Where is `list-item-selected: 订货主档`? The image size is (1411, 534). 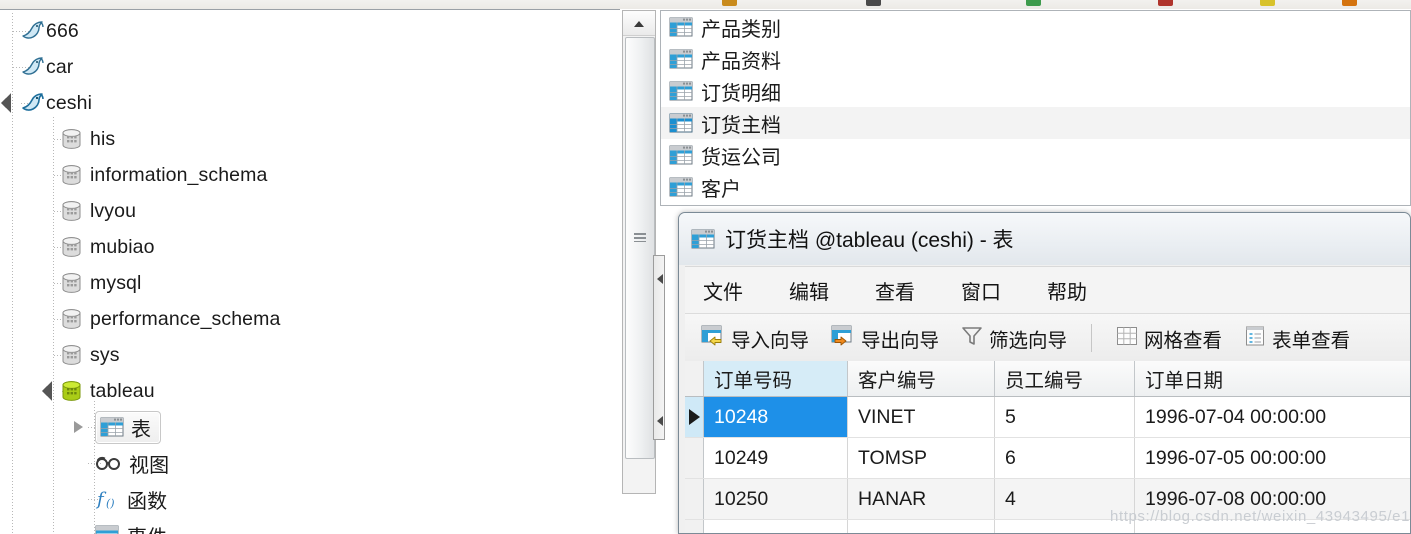 list-item-selected: 订货主档 is located at coordinates (1035, 123).